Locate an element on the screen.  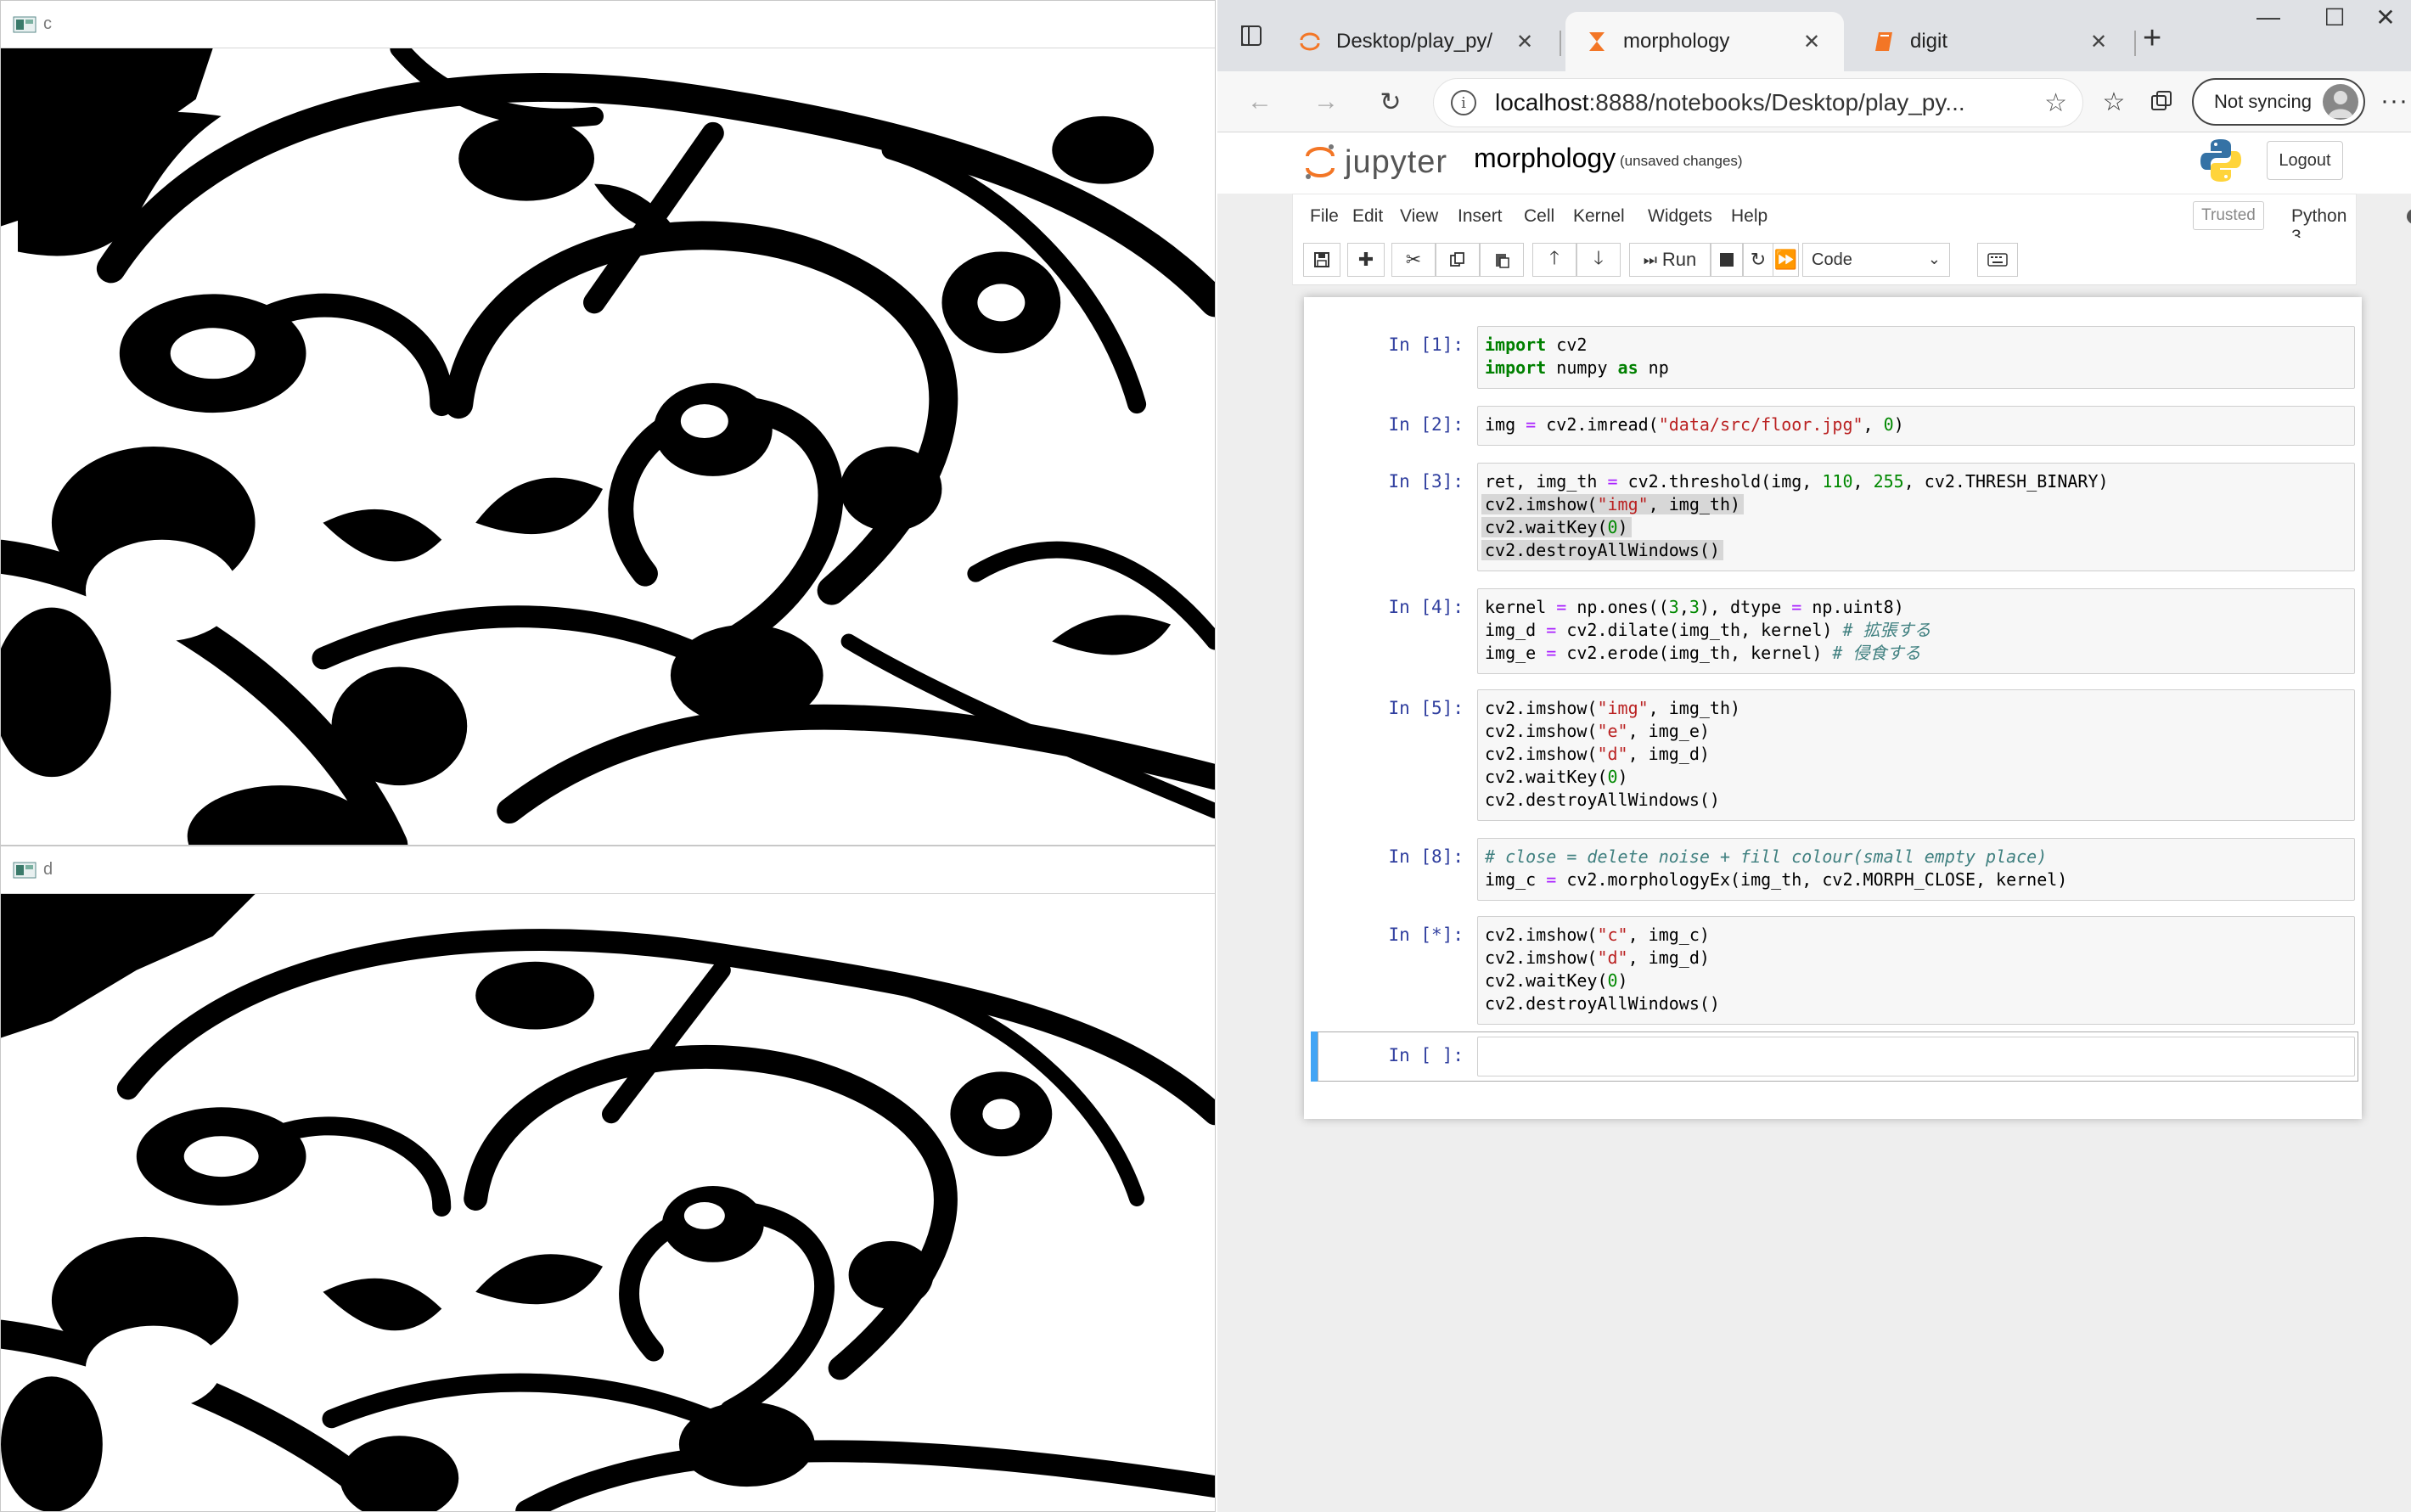
insert-cell-icon: ✚ is located at coordinates (1366, 260).